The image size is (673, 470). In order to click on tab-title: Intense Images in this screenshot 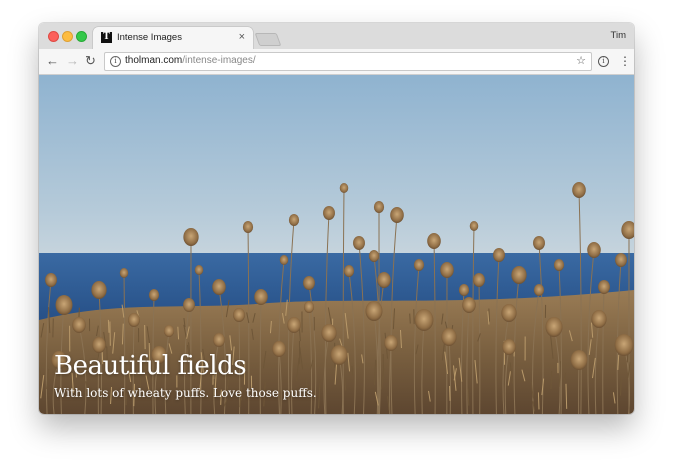, I will do `click(149, 37)`.